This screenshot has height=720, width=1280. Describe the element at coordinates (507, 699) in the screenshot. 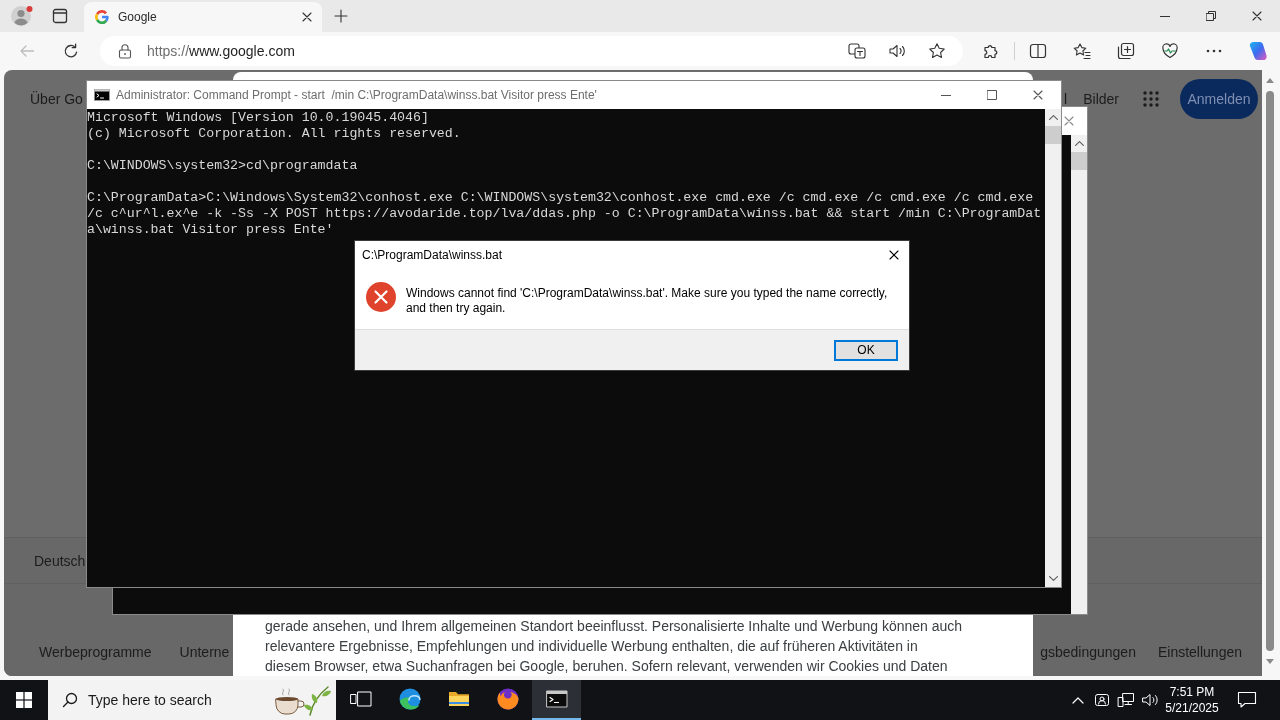

I see `fox-browser-icon` at that location.